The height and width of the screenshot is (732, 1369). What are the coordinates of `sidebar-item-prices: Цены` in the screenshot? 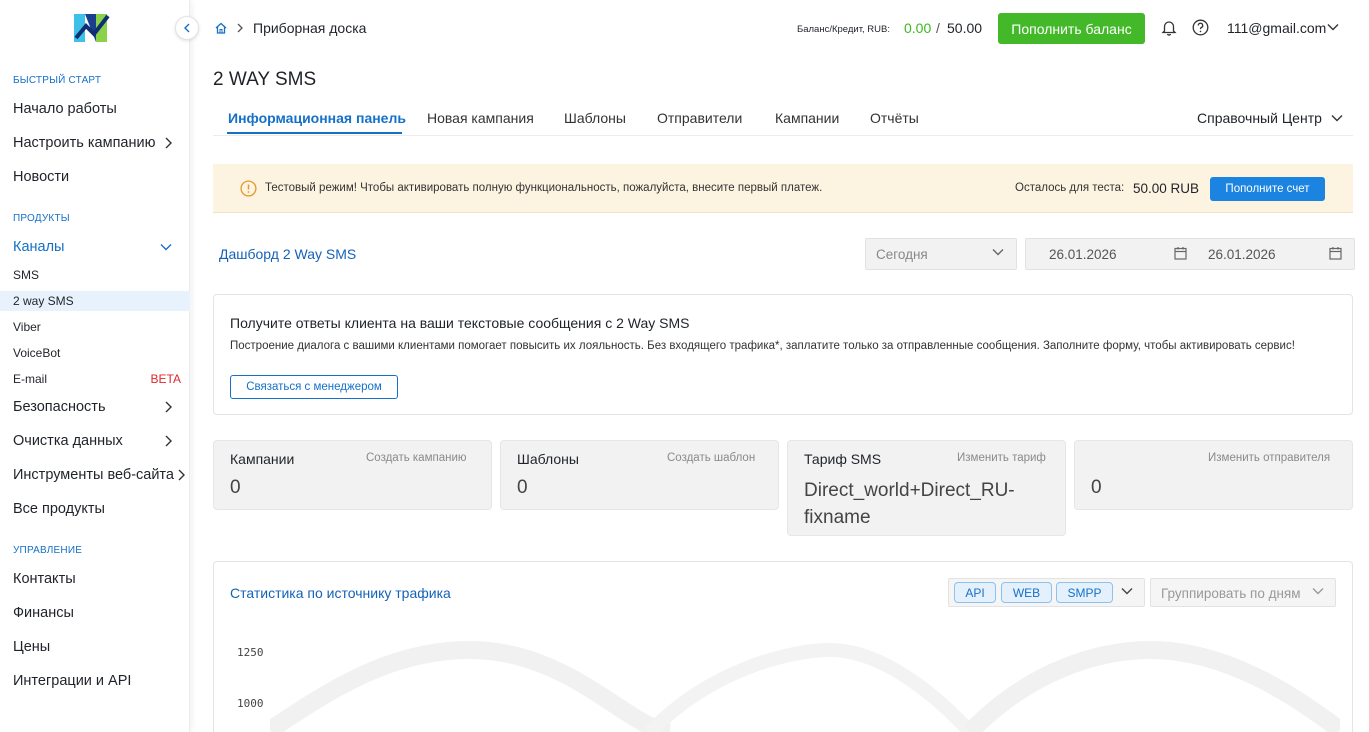 It's located at (95, 647).